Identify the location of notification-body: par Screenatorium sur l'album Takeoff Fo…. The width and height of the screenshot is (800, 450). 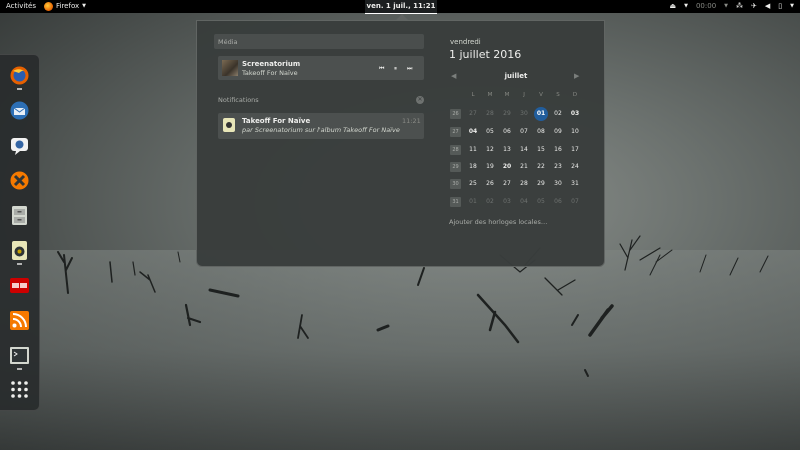
(321, 130).